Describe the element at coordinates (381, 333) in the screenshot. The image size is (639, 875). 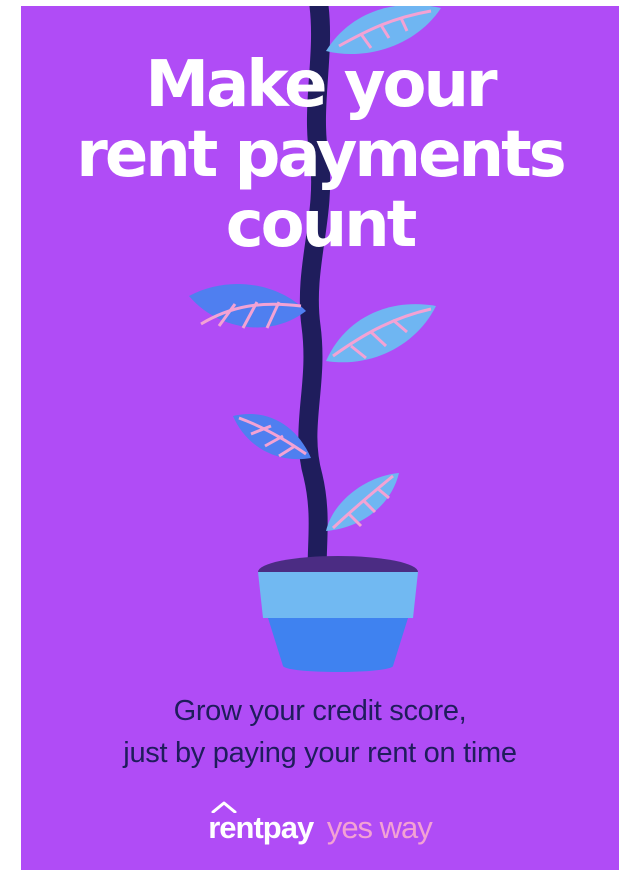
I see `leaf-mid-right` at that location.